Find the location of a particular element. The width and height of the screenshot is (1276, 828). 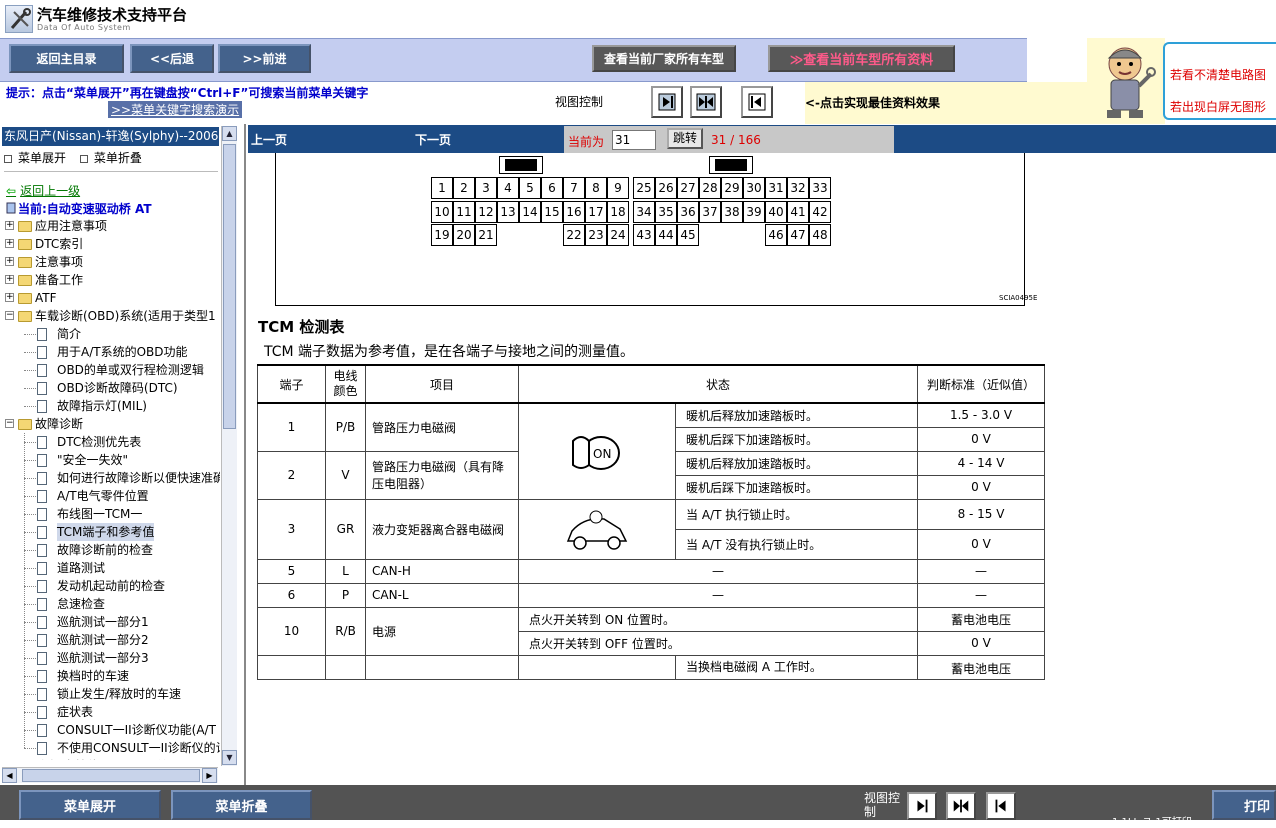

condition-cell: 暖机后释放加速踏板时。 is located at coordinates (796, 415).